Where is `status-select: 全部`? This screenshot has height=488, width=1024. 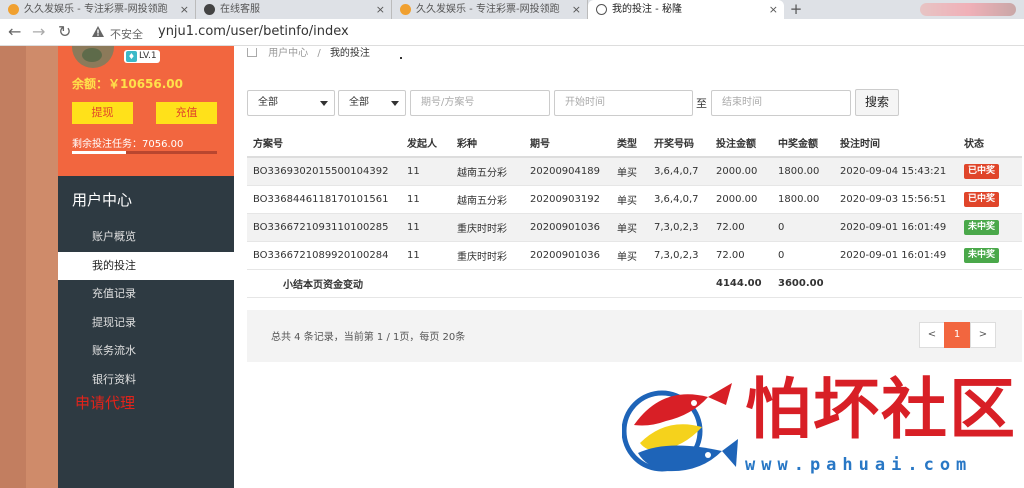 status-select: 全部 is located at coordinates (372, 103).